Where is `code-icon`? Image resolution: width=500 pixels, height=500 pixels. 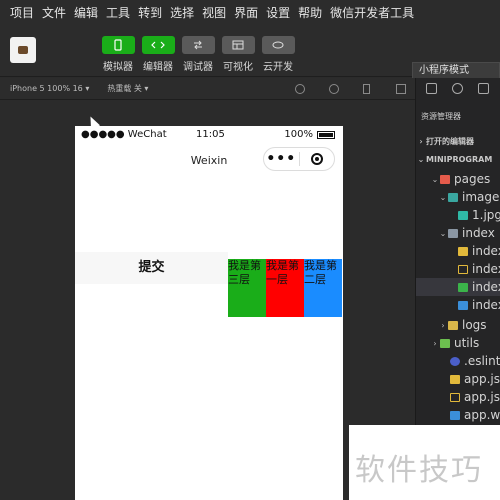 code-icon is located at coordinates (158, 45).